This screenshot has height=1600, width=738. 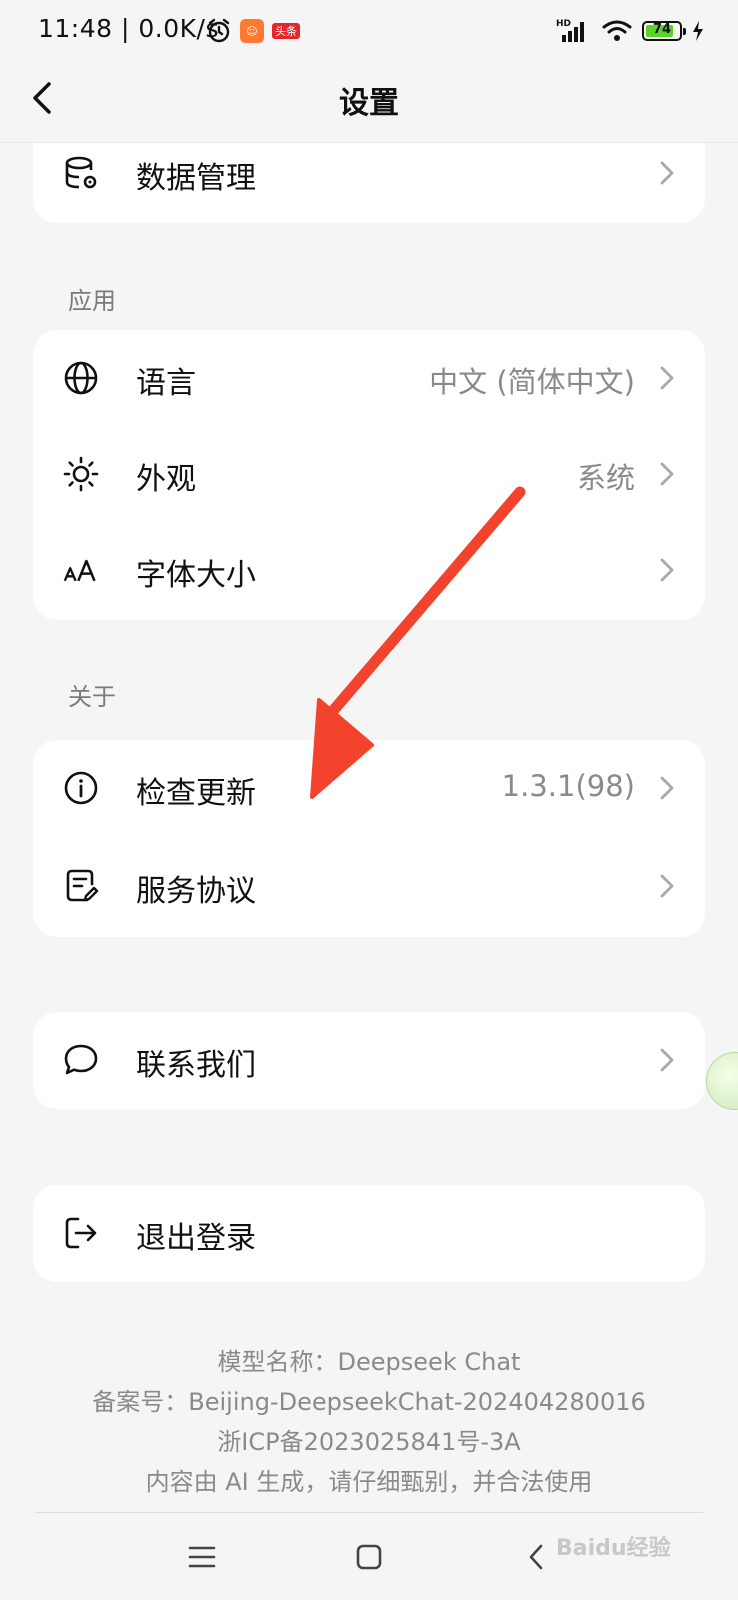 What do you see at coordinates (613, 1548) in the screenshot?
I see `watermark: Baidu经验` at bounding box center [613, 1548].